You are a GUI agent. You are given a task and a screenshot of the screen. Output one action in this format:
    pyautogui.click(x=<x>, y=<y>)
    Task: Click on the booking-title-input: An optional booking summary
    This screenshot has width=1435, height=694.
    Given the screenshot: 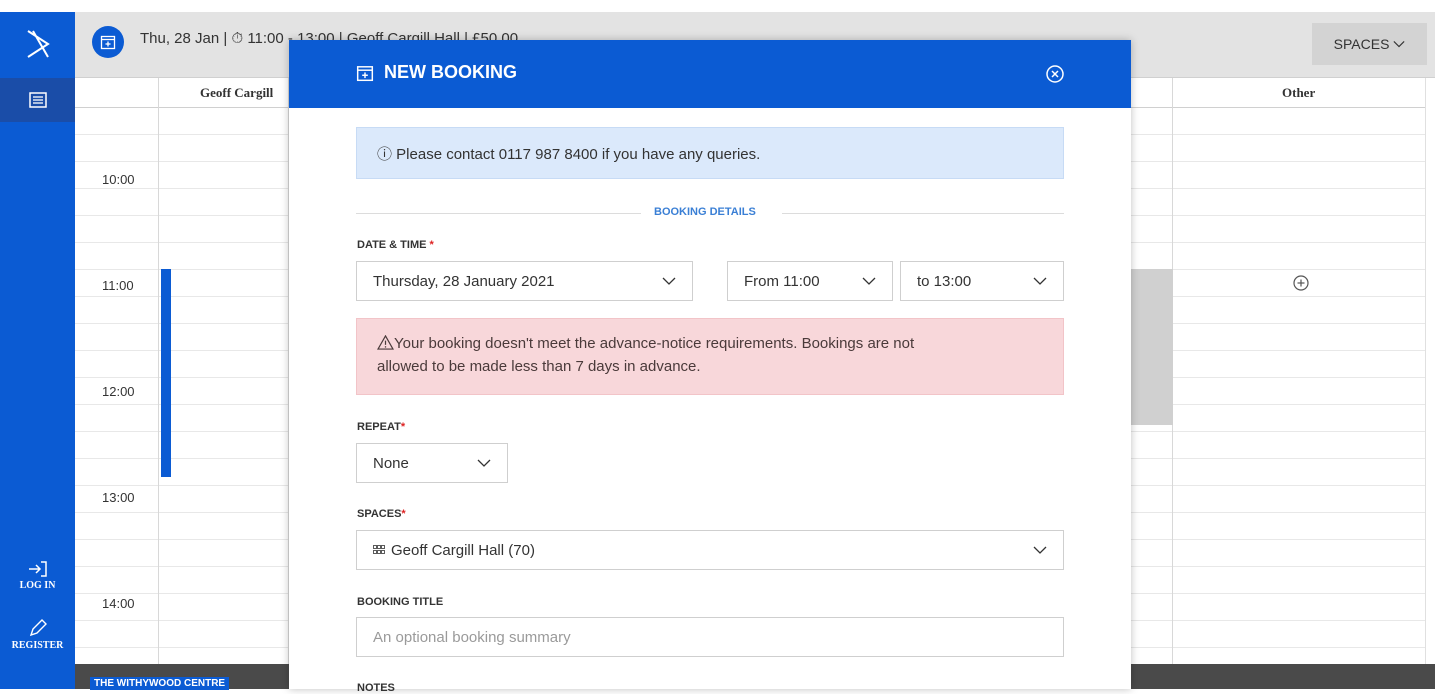 What is the action you would take?
    pyautogui.click(x=710, y=637)
    